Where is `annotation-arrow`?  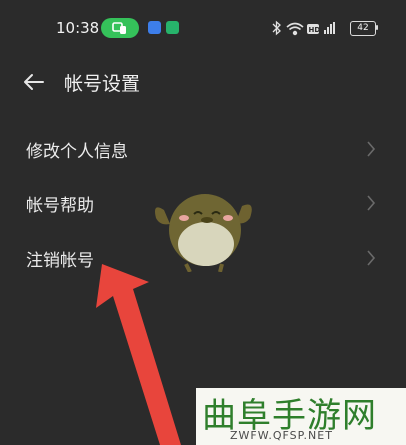 annotation-arrow is located at coordinates (138, 354).